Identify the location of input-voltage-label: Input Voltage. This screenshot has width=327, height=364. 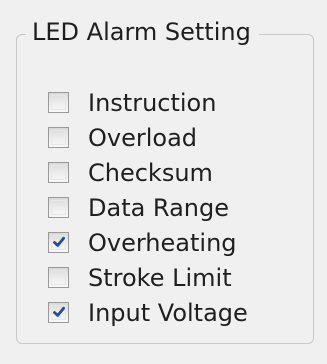
(168, 313).